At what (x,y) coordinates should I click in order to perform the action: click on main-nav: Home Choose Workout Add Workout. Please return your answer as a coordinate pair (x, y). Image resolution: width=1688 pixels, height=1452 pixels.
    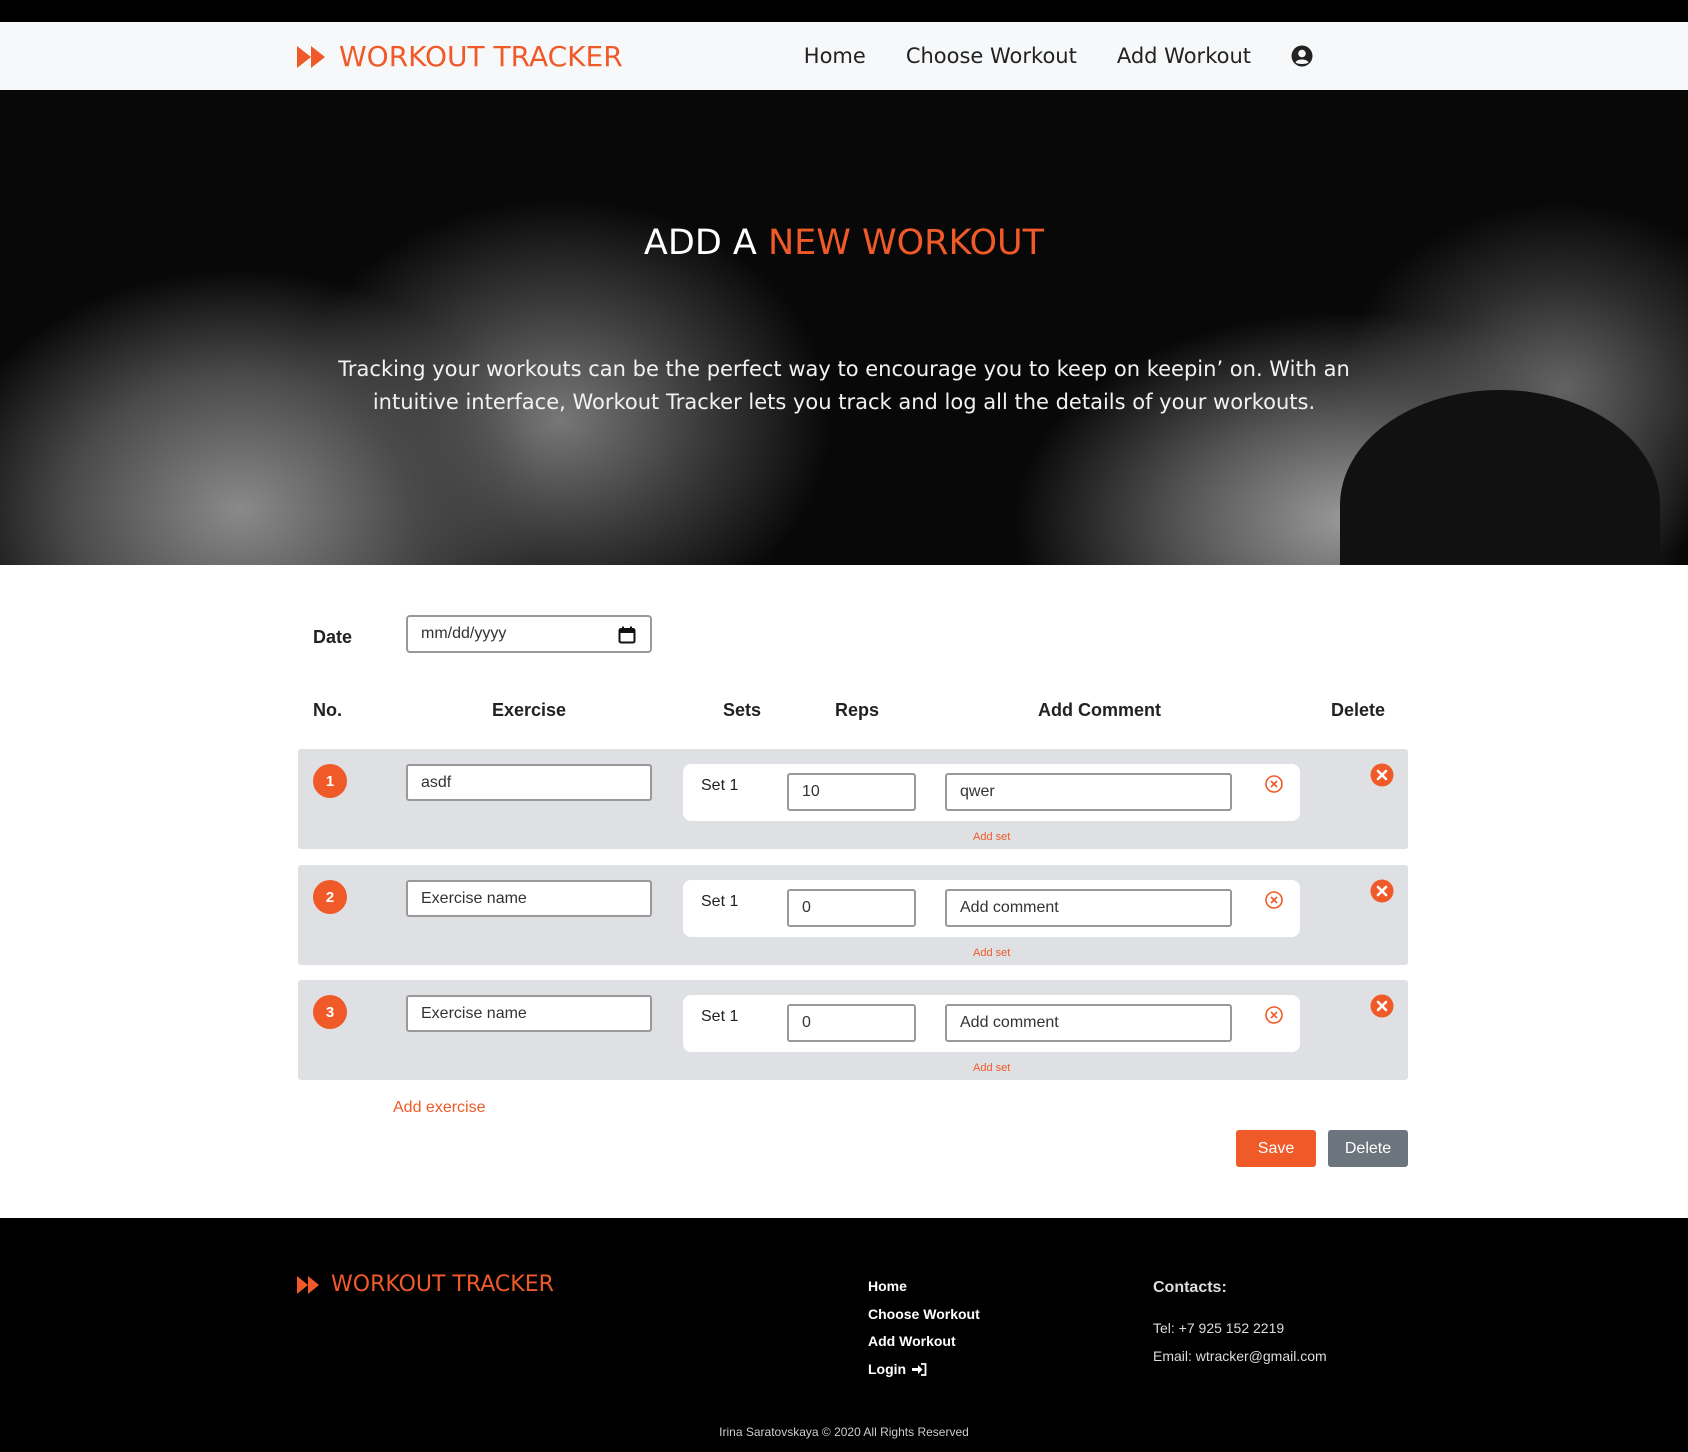
    Looking at the image, I should click on (1058, 56).